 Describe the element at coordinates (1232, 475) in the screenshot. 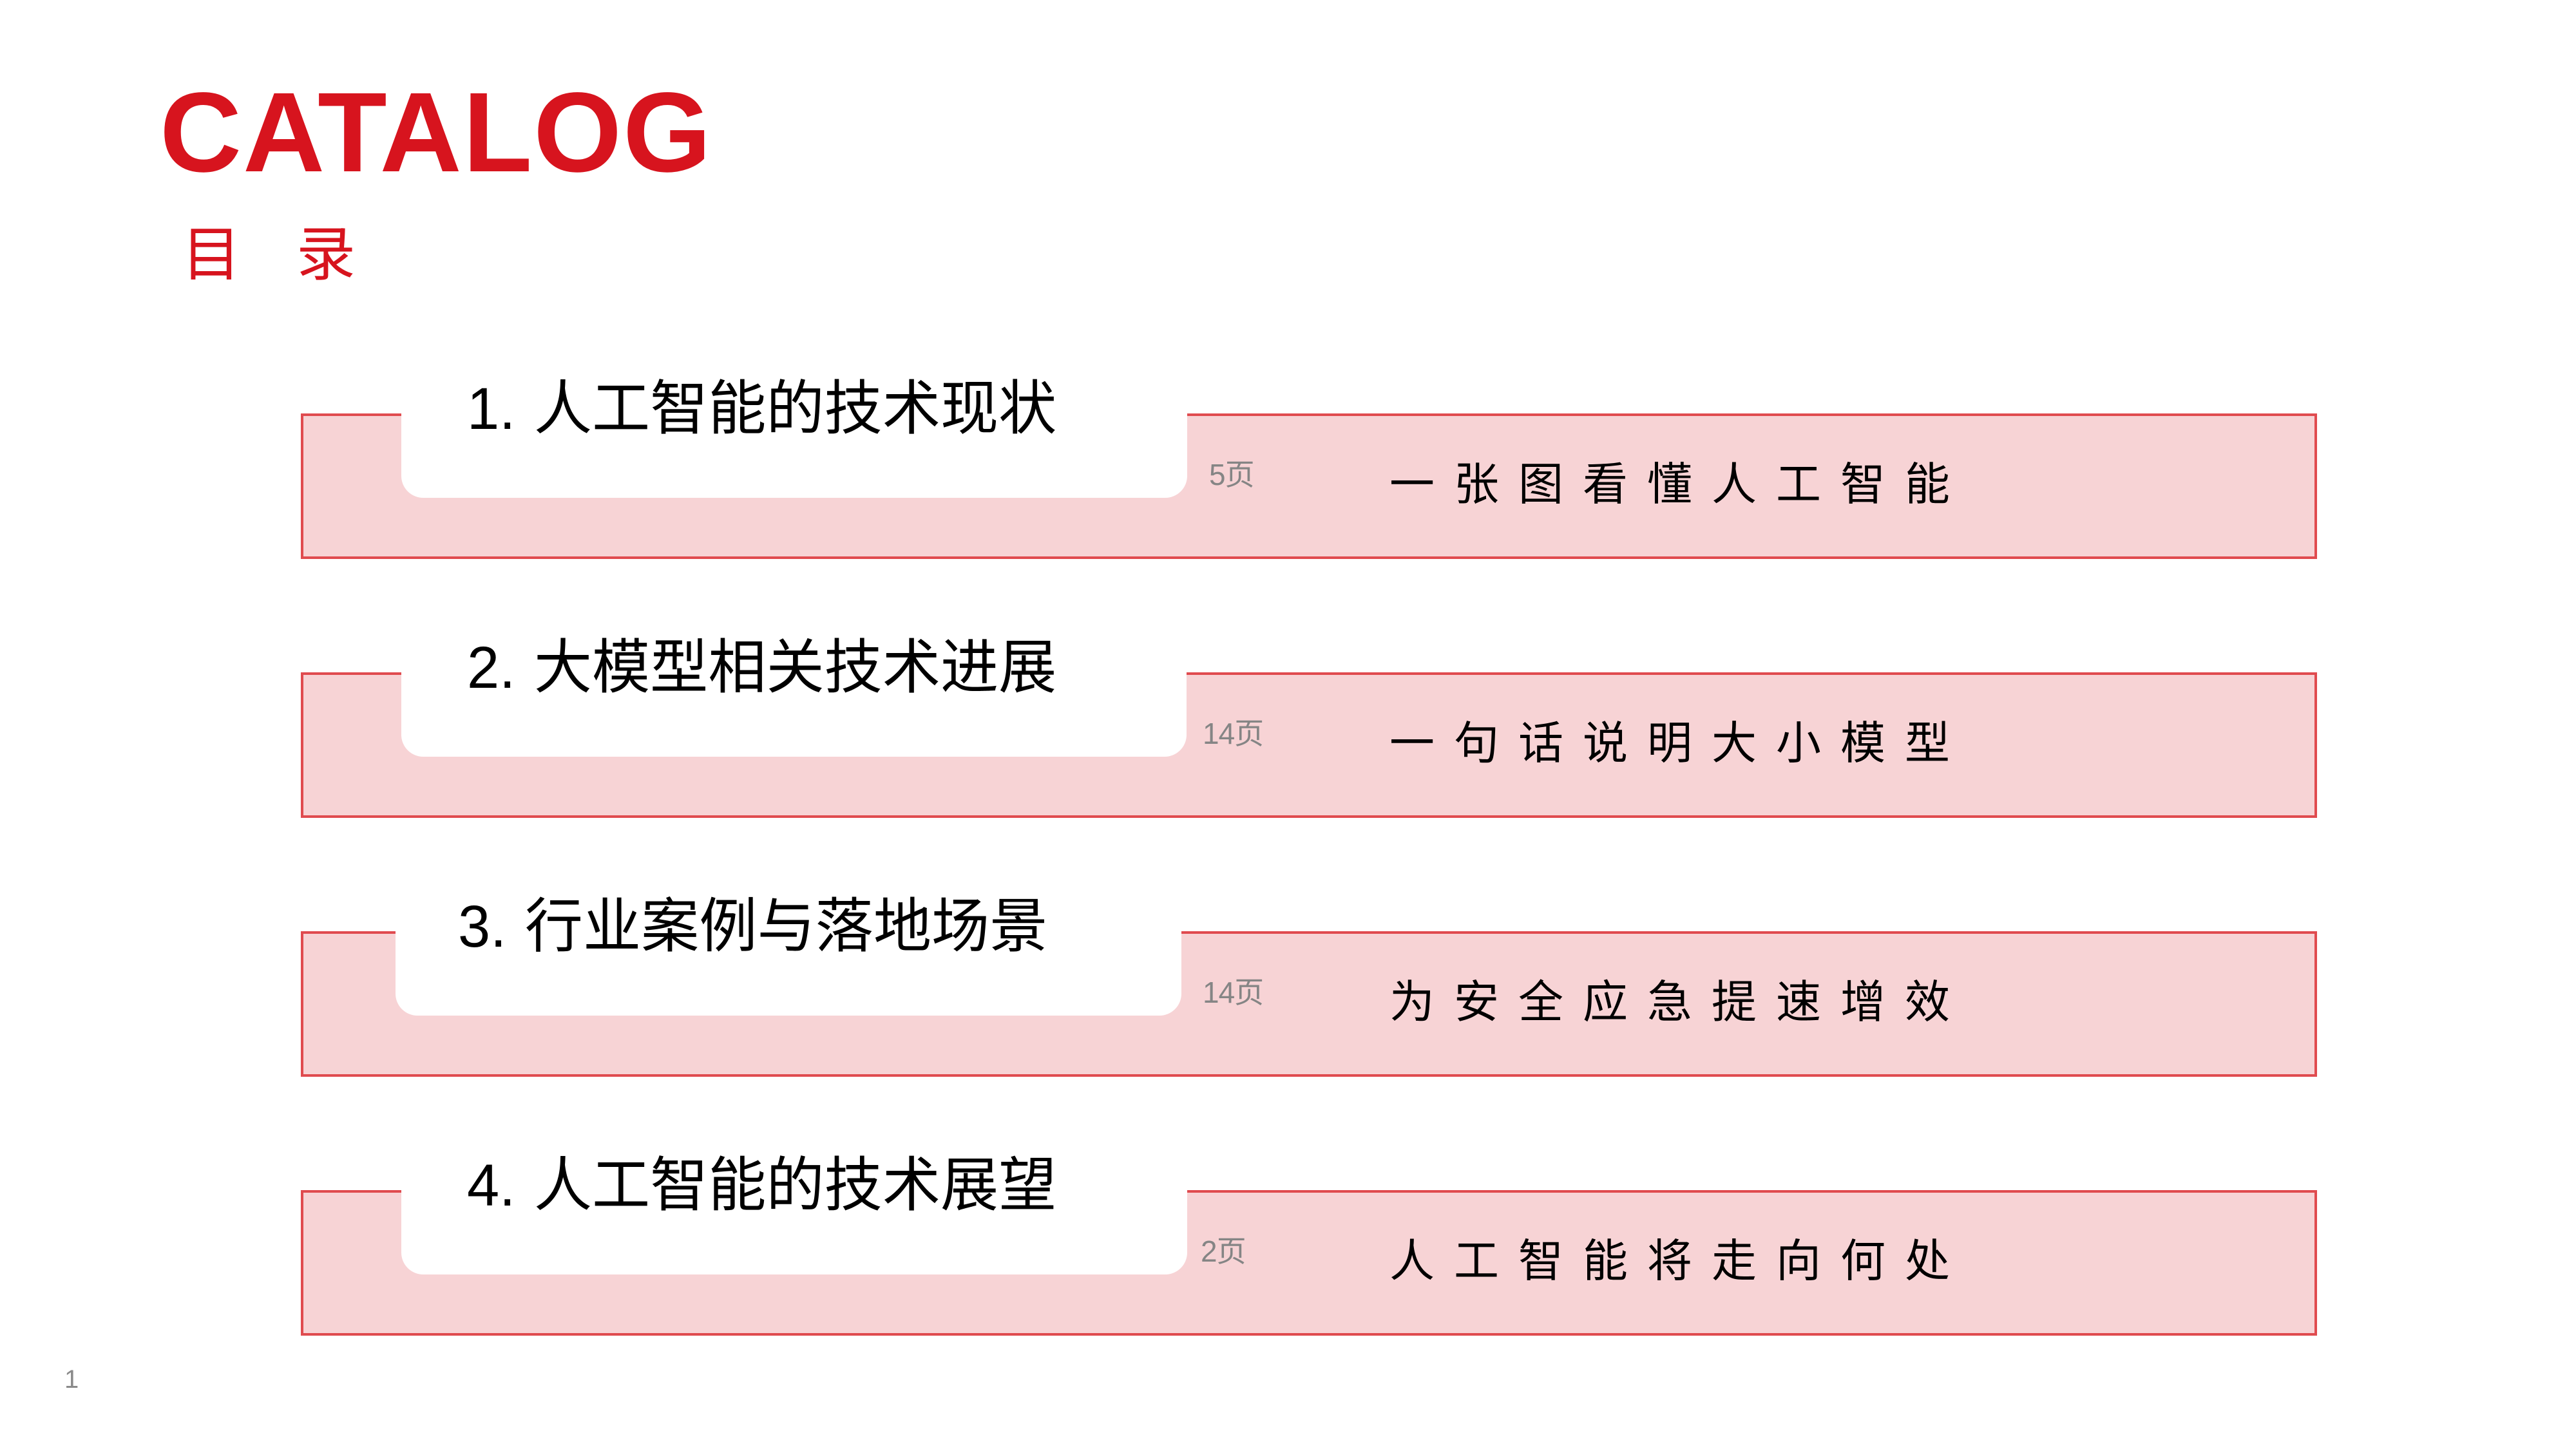

I see `item-page-count: 5页` at that location.